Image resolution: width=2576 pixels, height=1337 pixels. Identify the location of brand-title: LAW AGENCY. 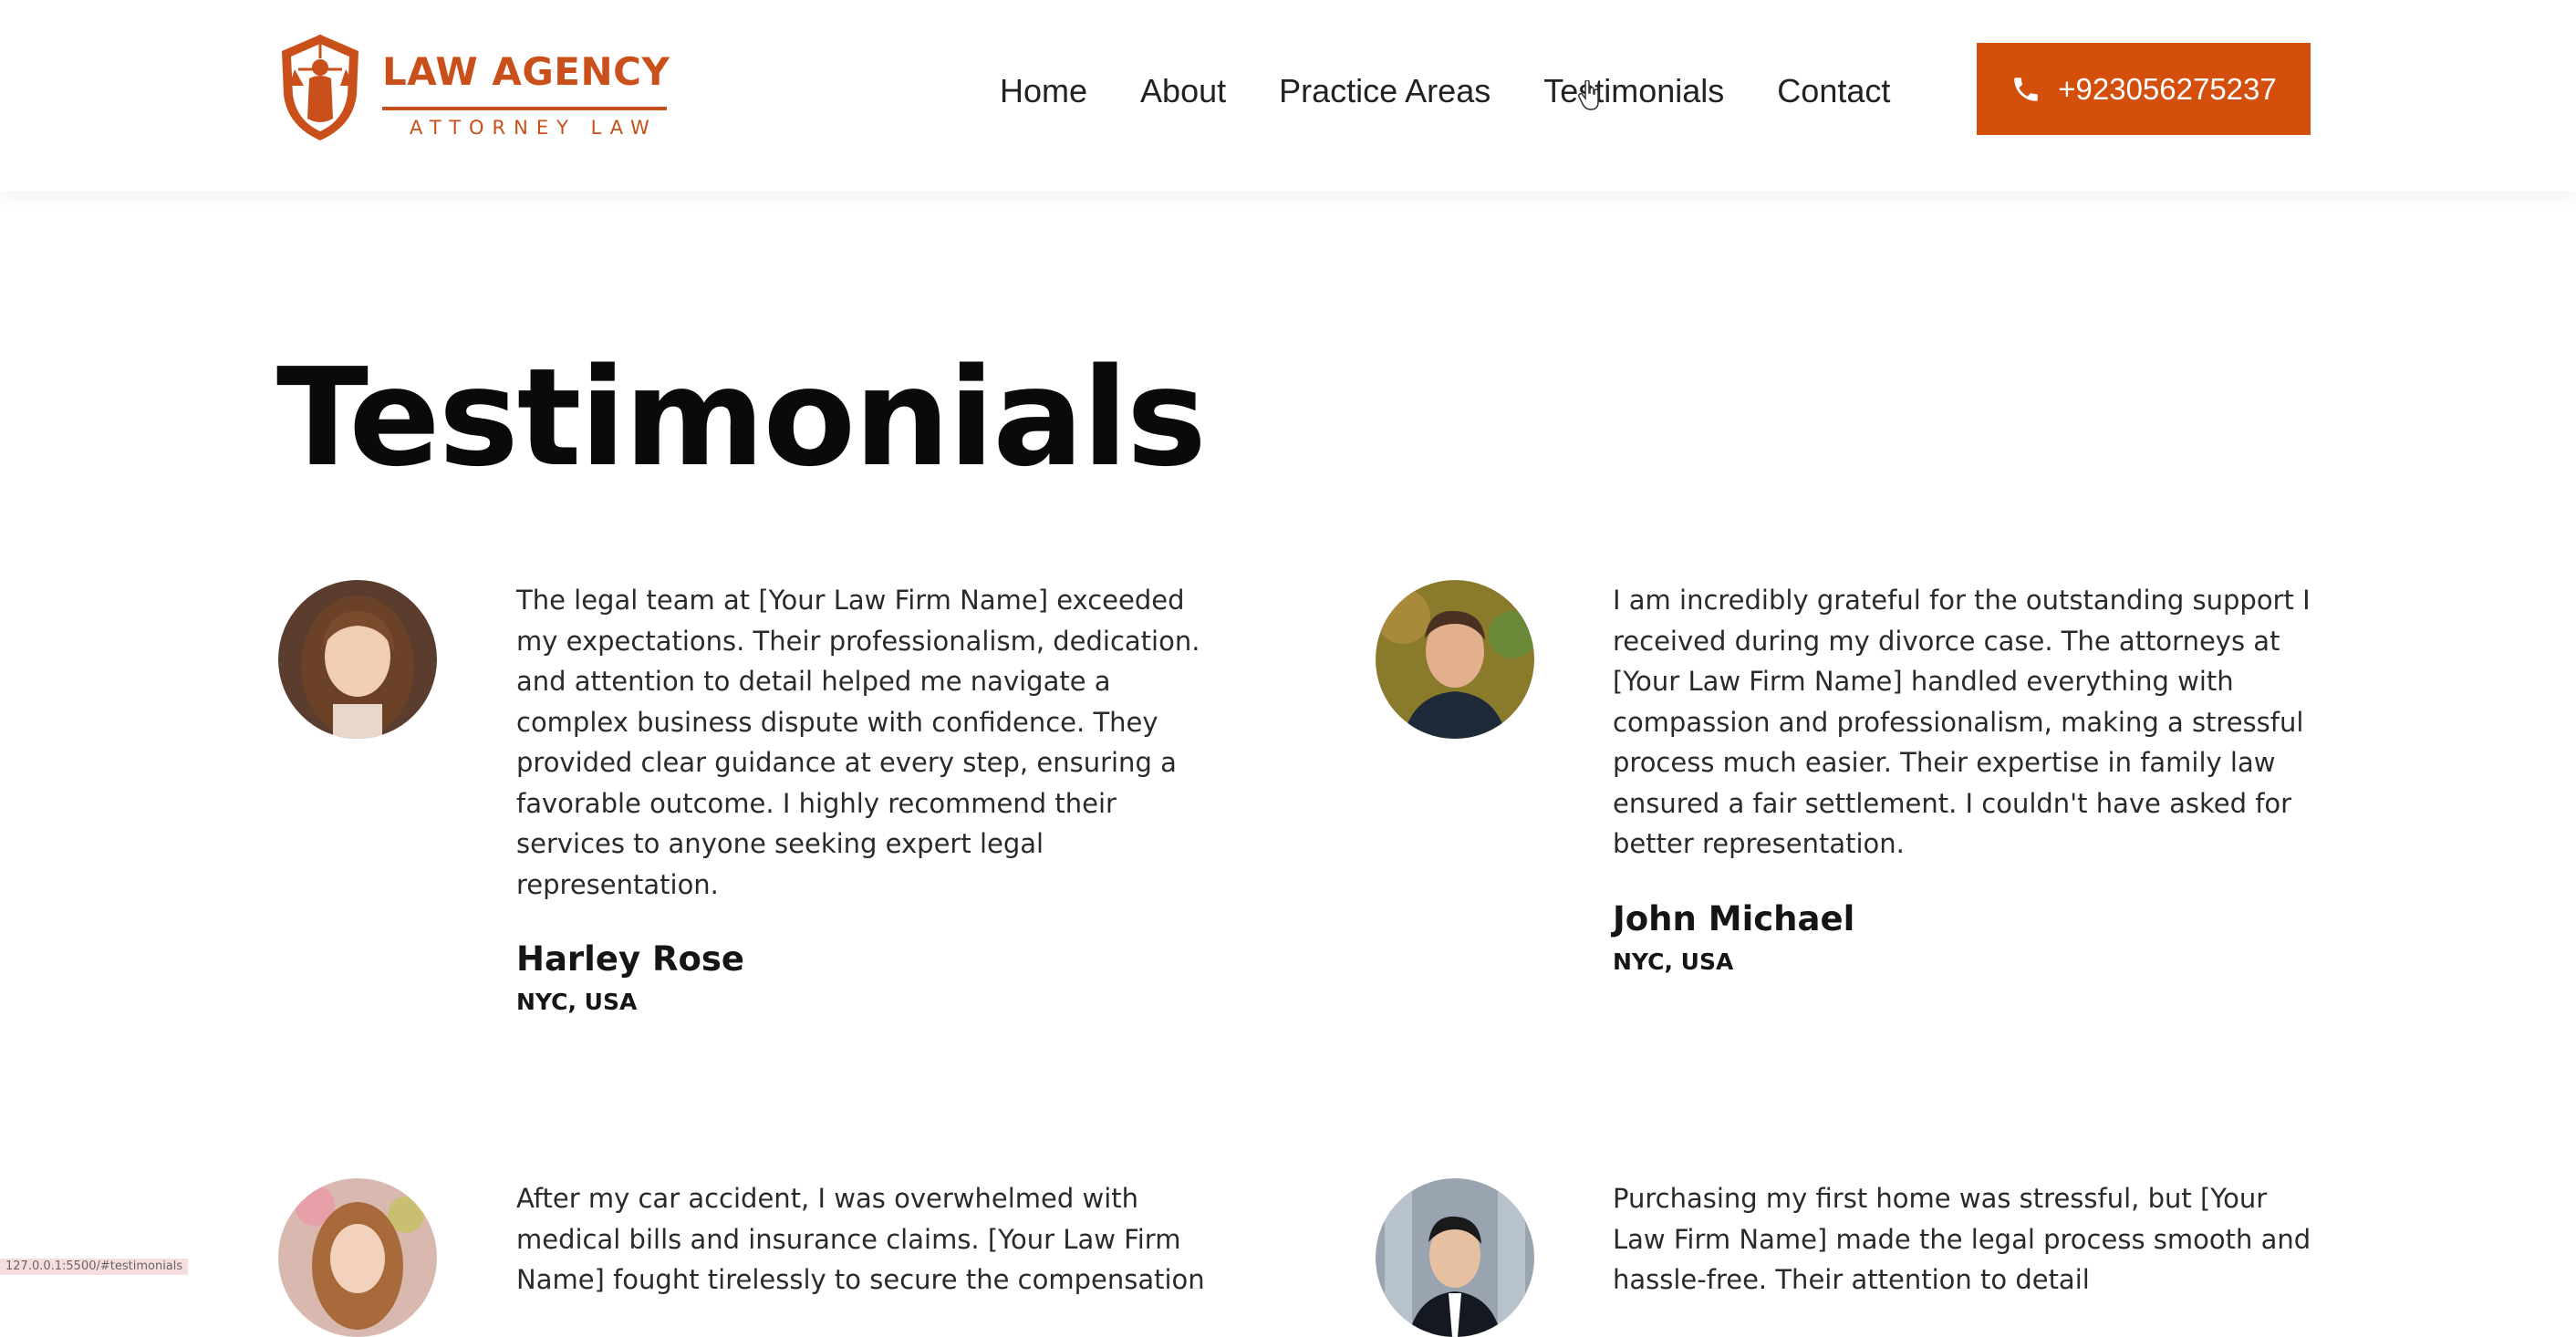
(526, 71).